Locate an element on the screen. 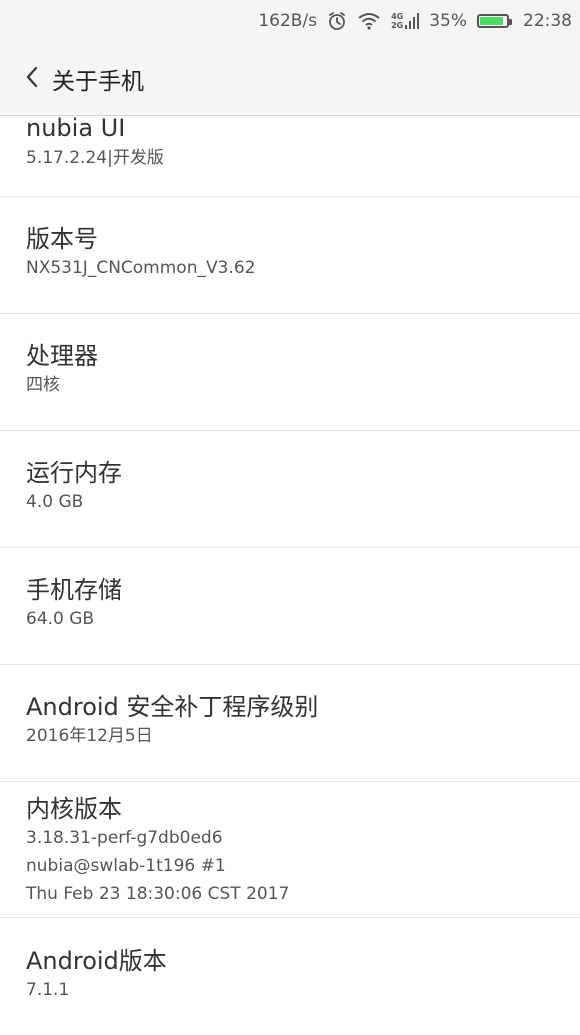 Image resolution: width=580 pixels, height=1035 pixels. item-title: nubia UI is located at coordinates (76, 128).